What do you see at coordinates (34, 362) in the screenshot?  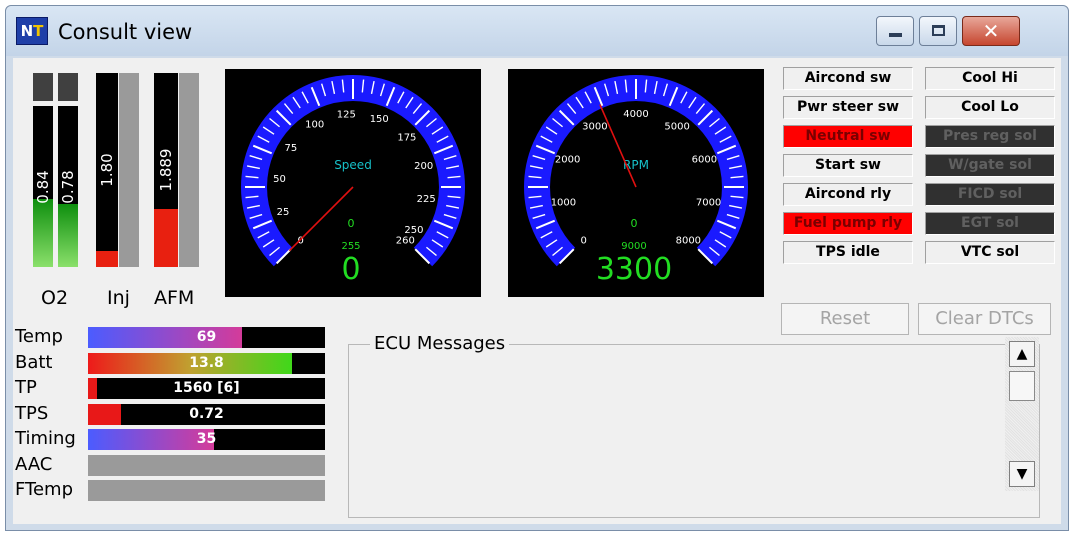 I see `sensor-label-batt: Batt` at bounding box center [34, 362].